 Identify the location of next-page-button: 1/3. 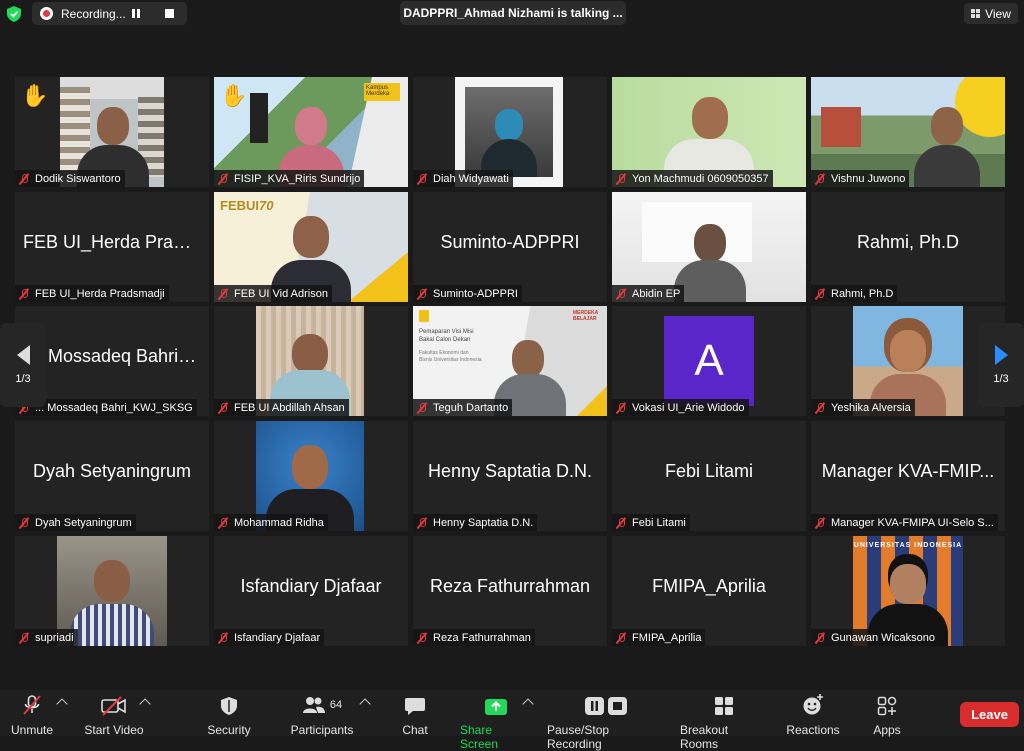
(1001, 365).